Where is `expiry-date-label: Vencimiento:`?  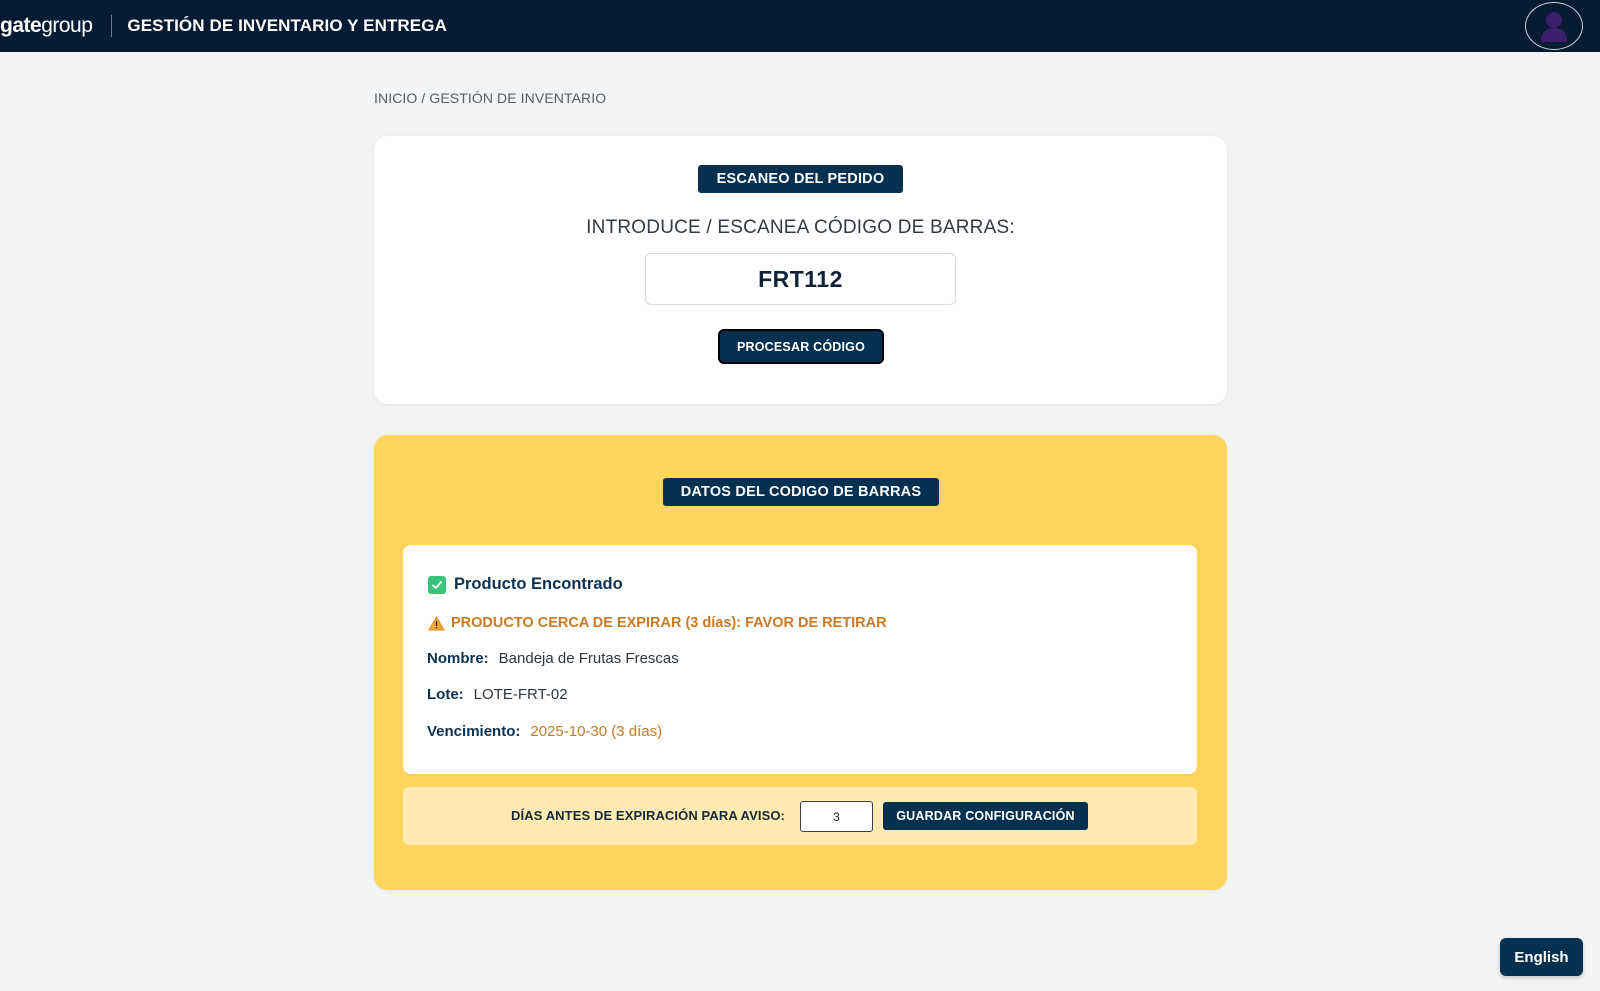 expiry-date-label: Vencimiento: is located at coordinates (474, 731).